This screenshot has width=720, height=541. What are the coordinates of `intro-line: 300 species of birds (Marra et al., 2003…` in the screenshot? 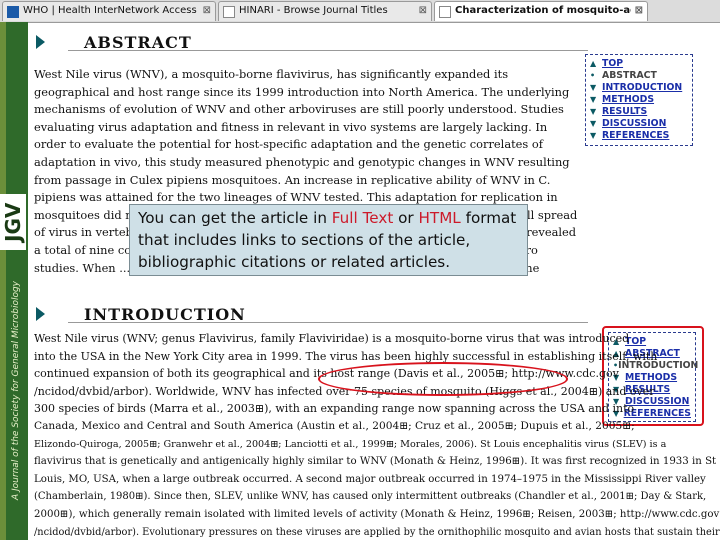 It's located at (334, 409).